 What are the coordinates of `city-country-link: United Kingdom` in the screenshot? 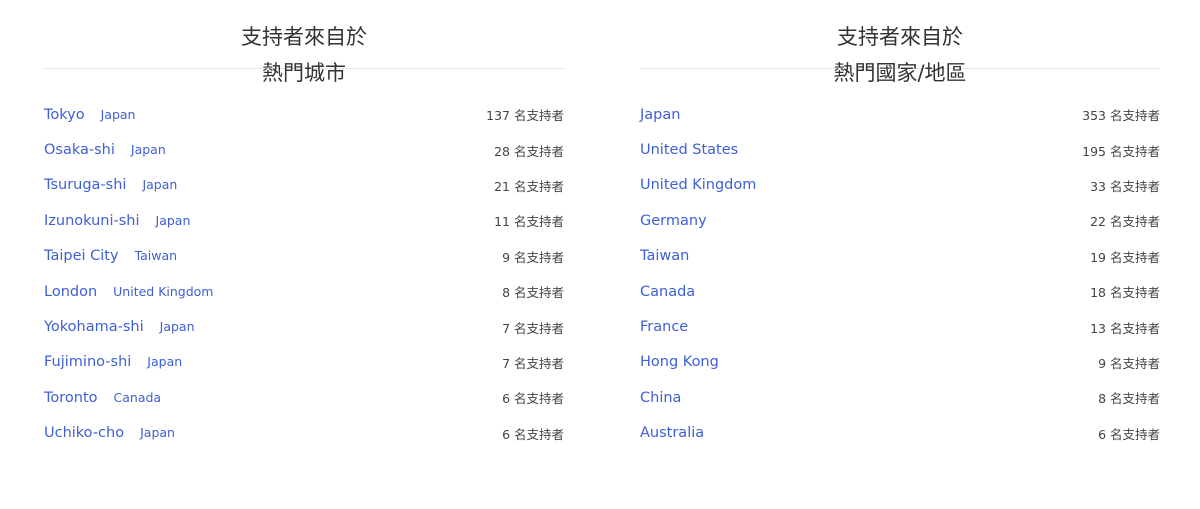 It's located at (163, 291).